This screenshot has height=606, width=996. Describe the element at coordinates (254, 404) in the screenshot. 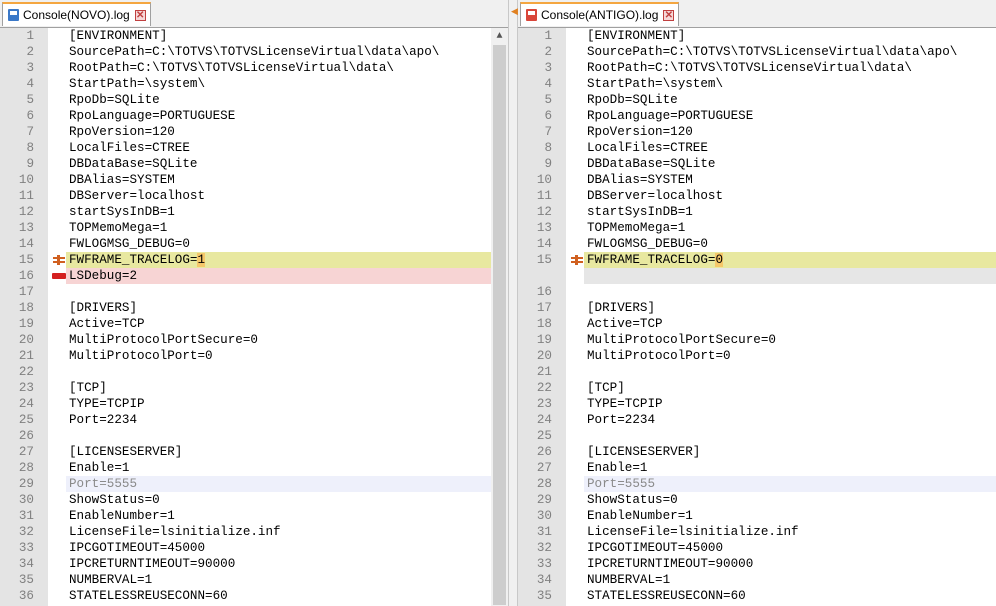

I see `code-line: 24 TYPE=TCPIP` at that location.